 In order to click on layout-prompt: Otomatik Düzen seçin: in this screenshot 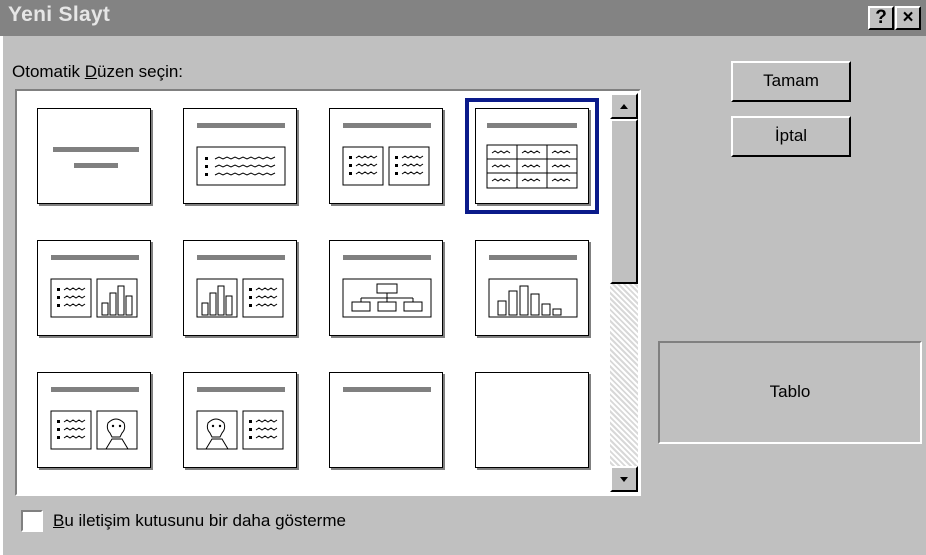, I will do `click(98, 71)`.